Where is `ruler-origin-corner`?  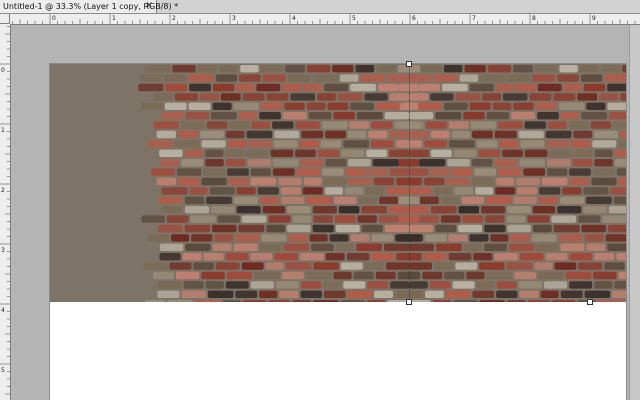 ruler-origin-corner is located at coordinates (5, 19).